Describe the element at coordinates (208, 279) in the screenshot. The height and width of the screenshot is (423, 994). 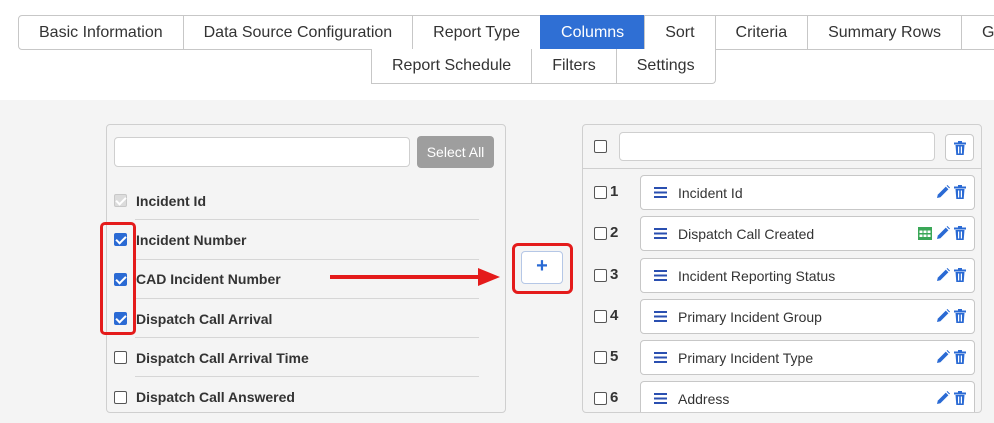
I see `field-label: CAD Incident Number` at that location.